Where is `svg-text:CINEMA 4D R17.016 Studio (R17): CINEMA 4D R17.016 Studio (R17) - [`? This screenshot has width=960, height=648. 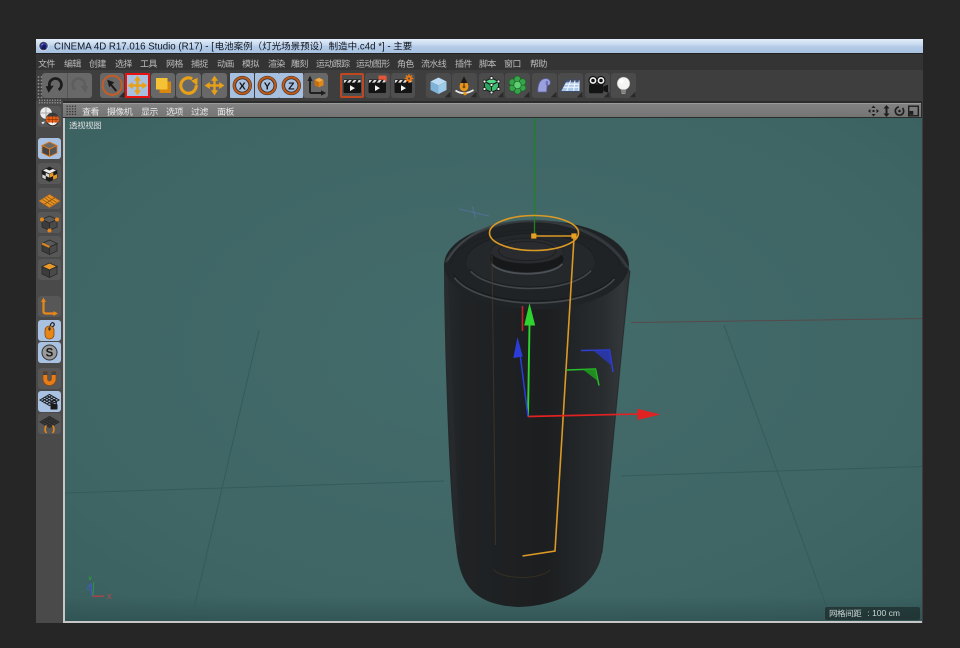 svg-text:CINEMA 4D R17.016 Studio (R17): CINEMA 4D R17.016 Studio (R17) - [ is located at coordinates (134, 46).